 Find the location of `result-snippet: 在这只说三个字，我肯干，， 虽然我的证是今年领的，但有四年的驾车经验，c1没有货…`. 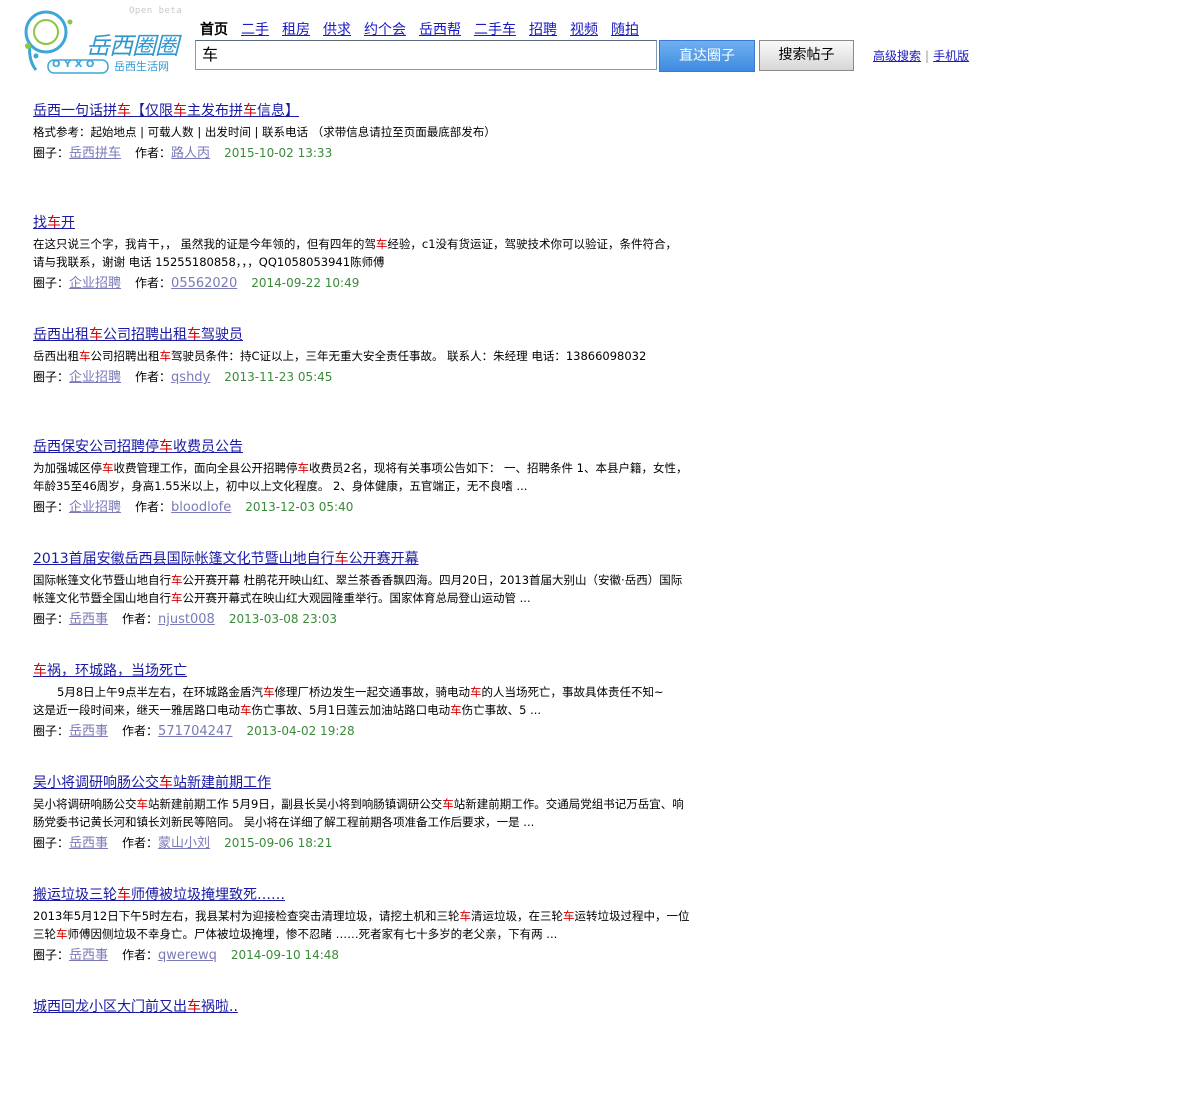

result-snippet: 在这只说三个字，我肯干，， 虽然我的证是今年领的，但有四年的驾车经验，c1没有货… is located at coordinates (378, 253).